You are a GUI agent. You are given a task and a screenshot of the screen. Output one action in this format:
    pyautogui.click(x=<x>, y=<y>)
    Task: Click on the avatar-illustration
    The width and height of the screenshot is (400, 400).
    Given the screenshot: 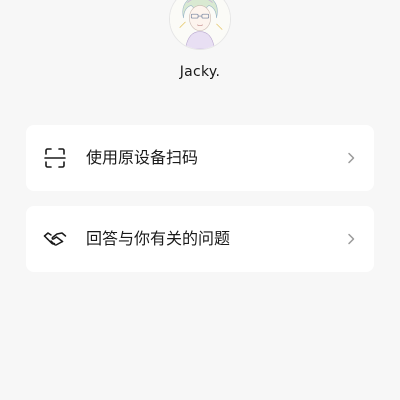 What is the action you would take?
    pyautogui.click(x=200, y=24)
    